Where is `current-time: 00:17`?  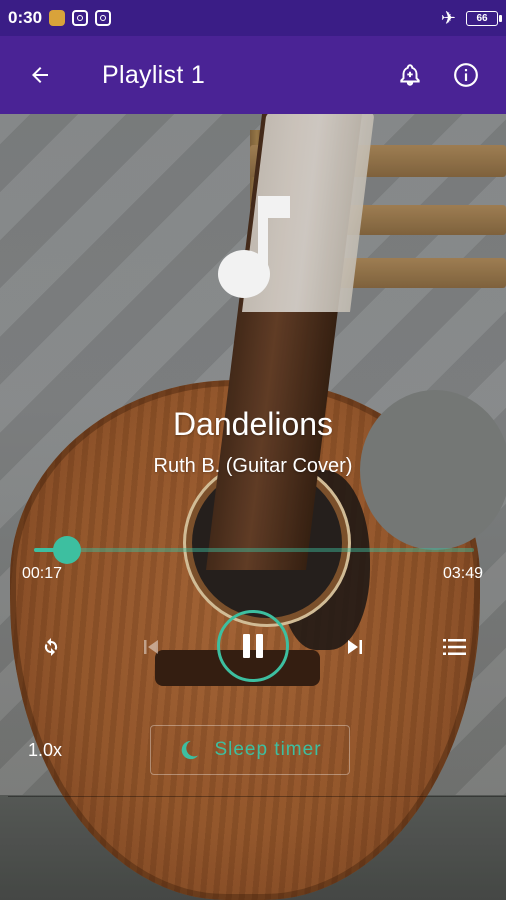
current-time: 00:17 is located at coordinates (42, 573).